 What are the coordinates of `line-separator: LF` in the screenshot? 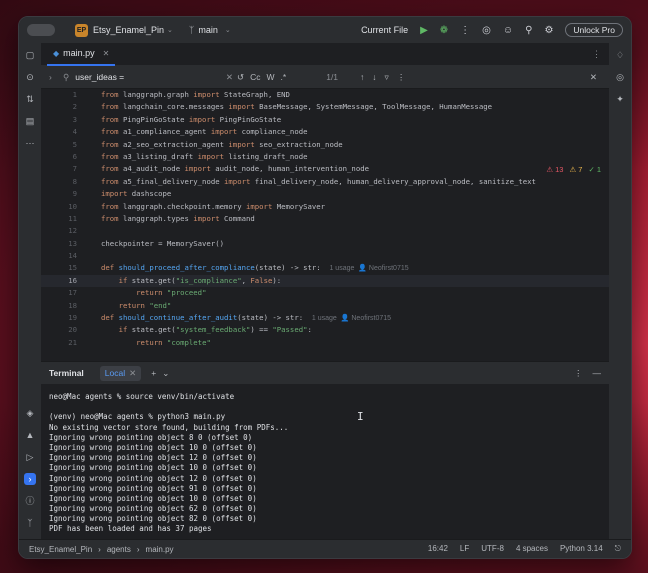 It's located at (464, 549).